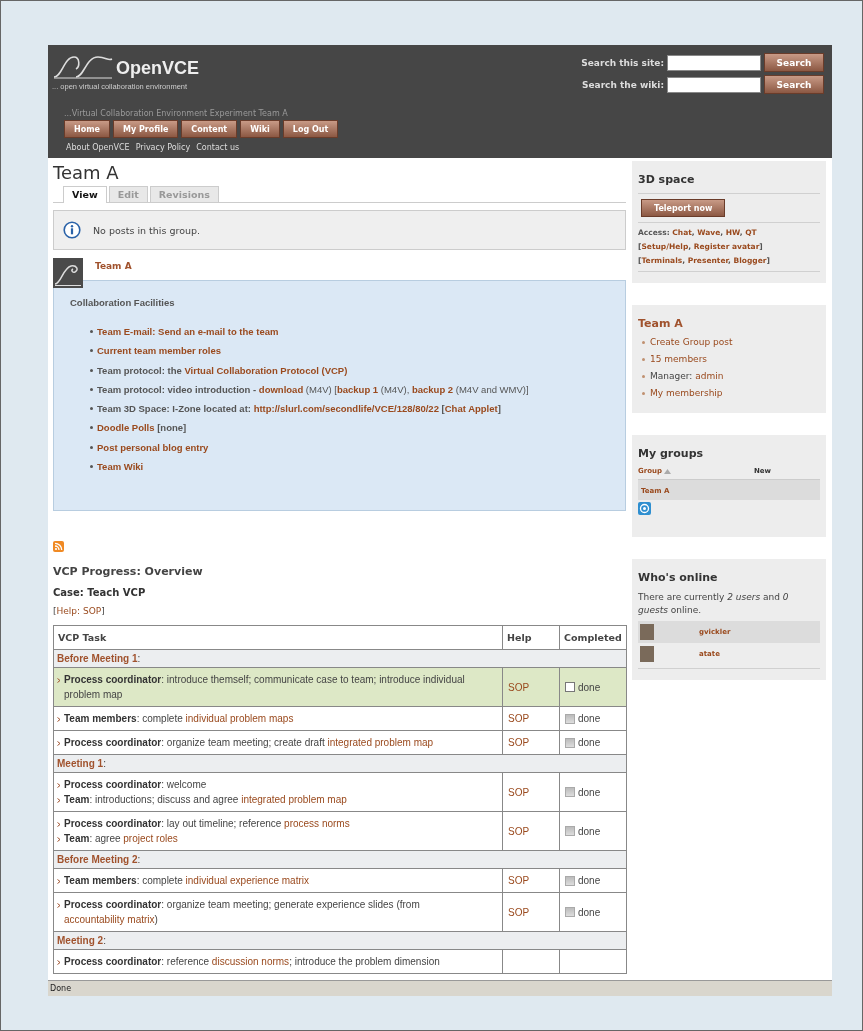 The width and height of the screenshot is (863, 1031). Describe the element at coordinates (207, 824) in the screenshot. I see `task-text: Process coordinator: lay out timeline; reference process norms` at that location.